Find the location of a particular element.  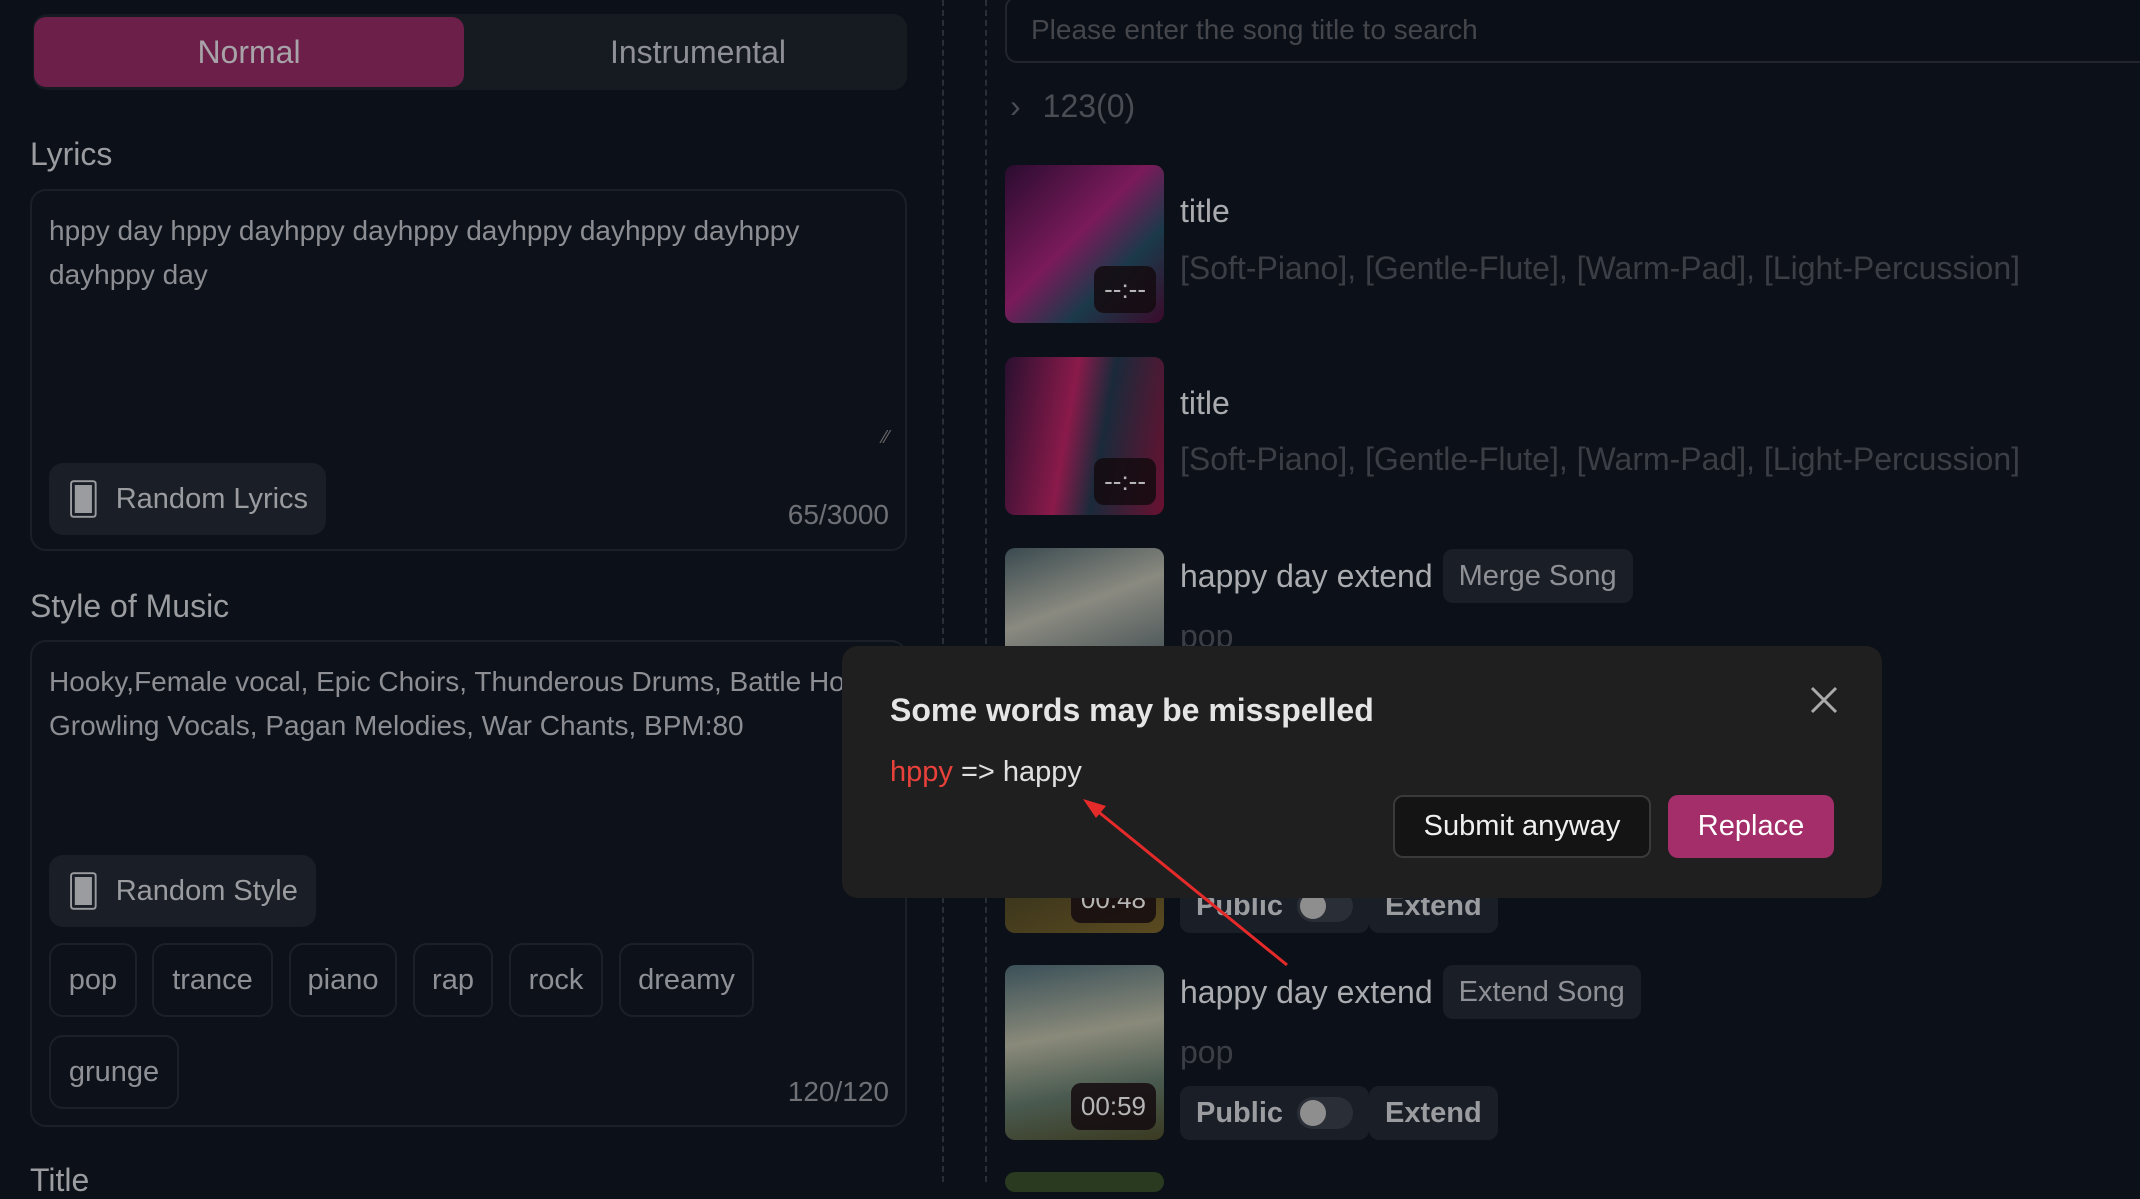

annotation-arrow-icon is located at coordinates (1185, 883).